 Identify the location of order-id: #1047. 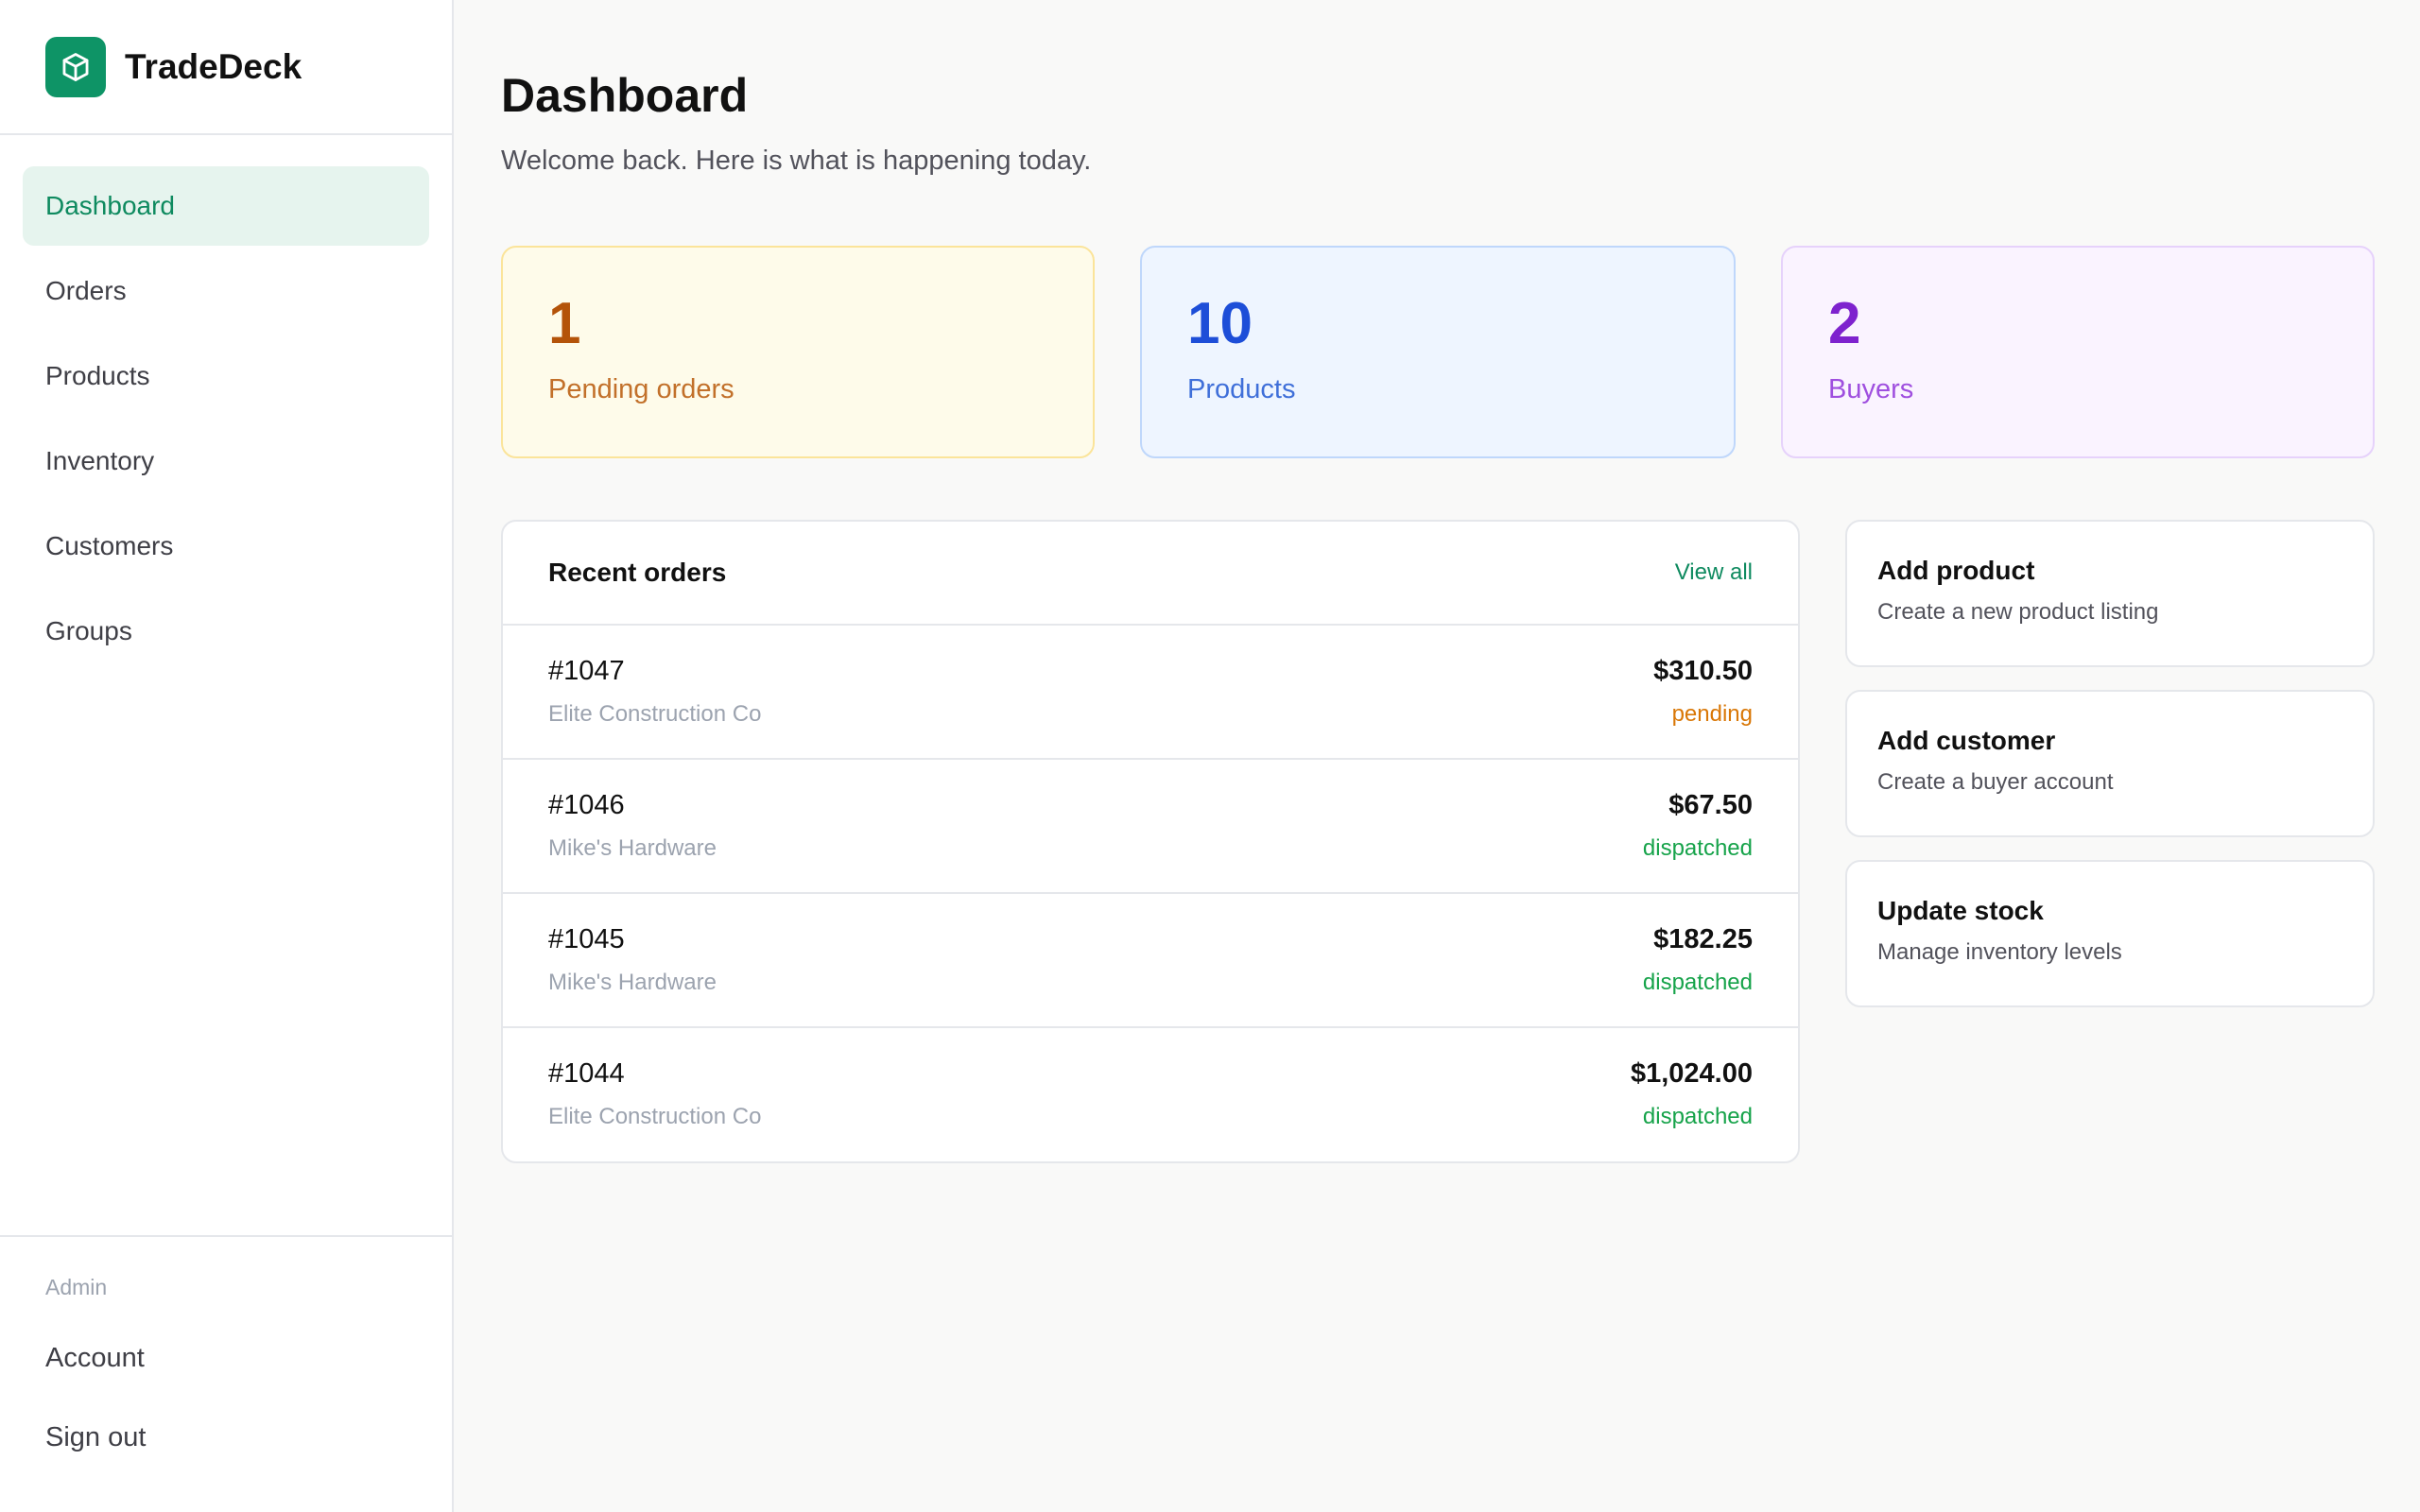
(586, 671).